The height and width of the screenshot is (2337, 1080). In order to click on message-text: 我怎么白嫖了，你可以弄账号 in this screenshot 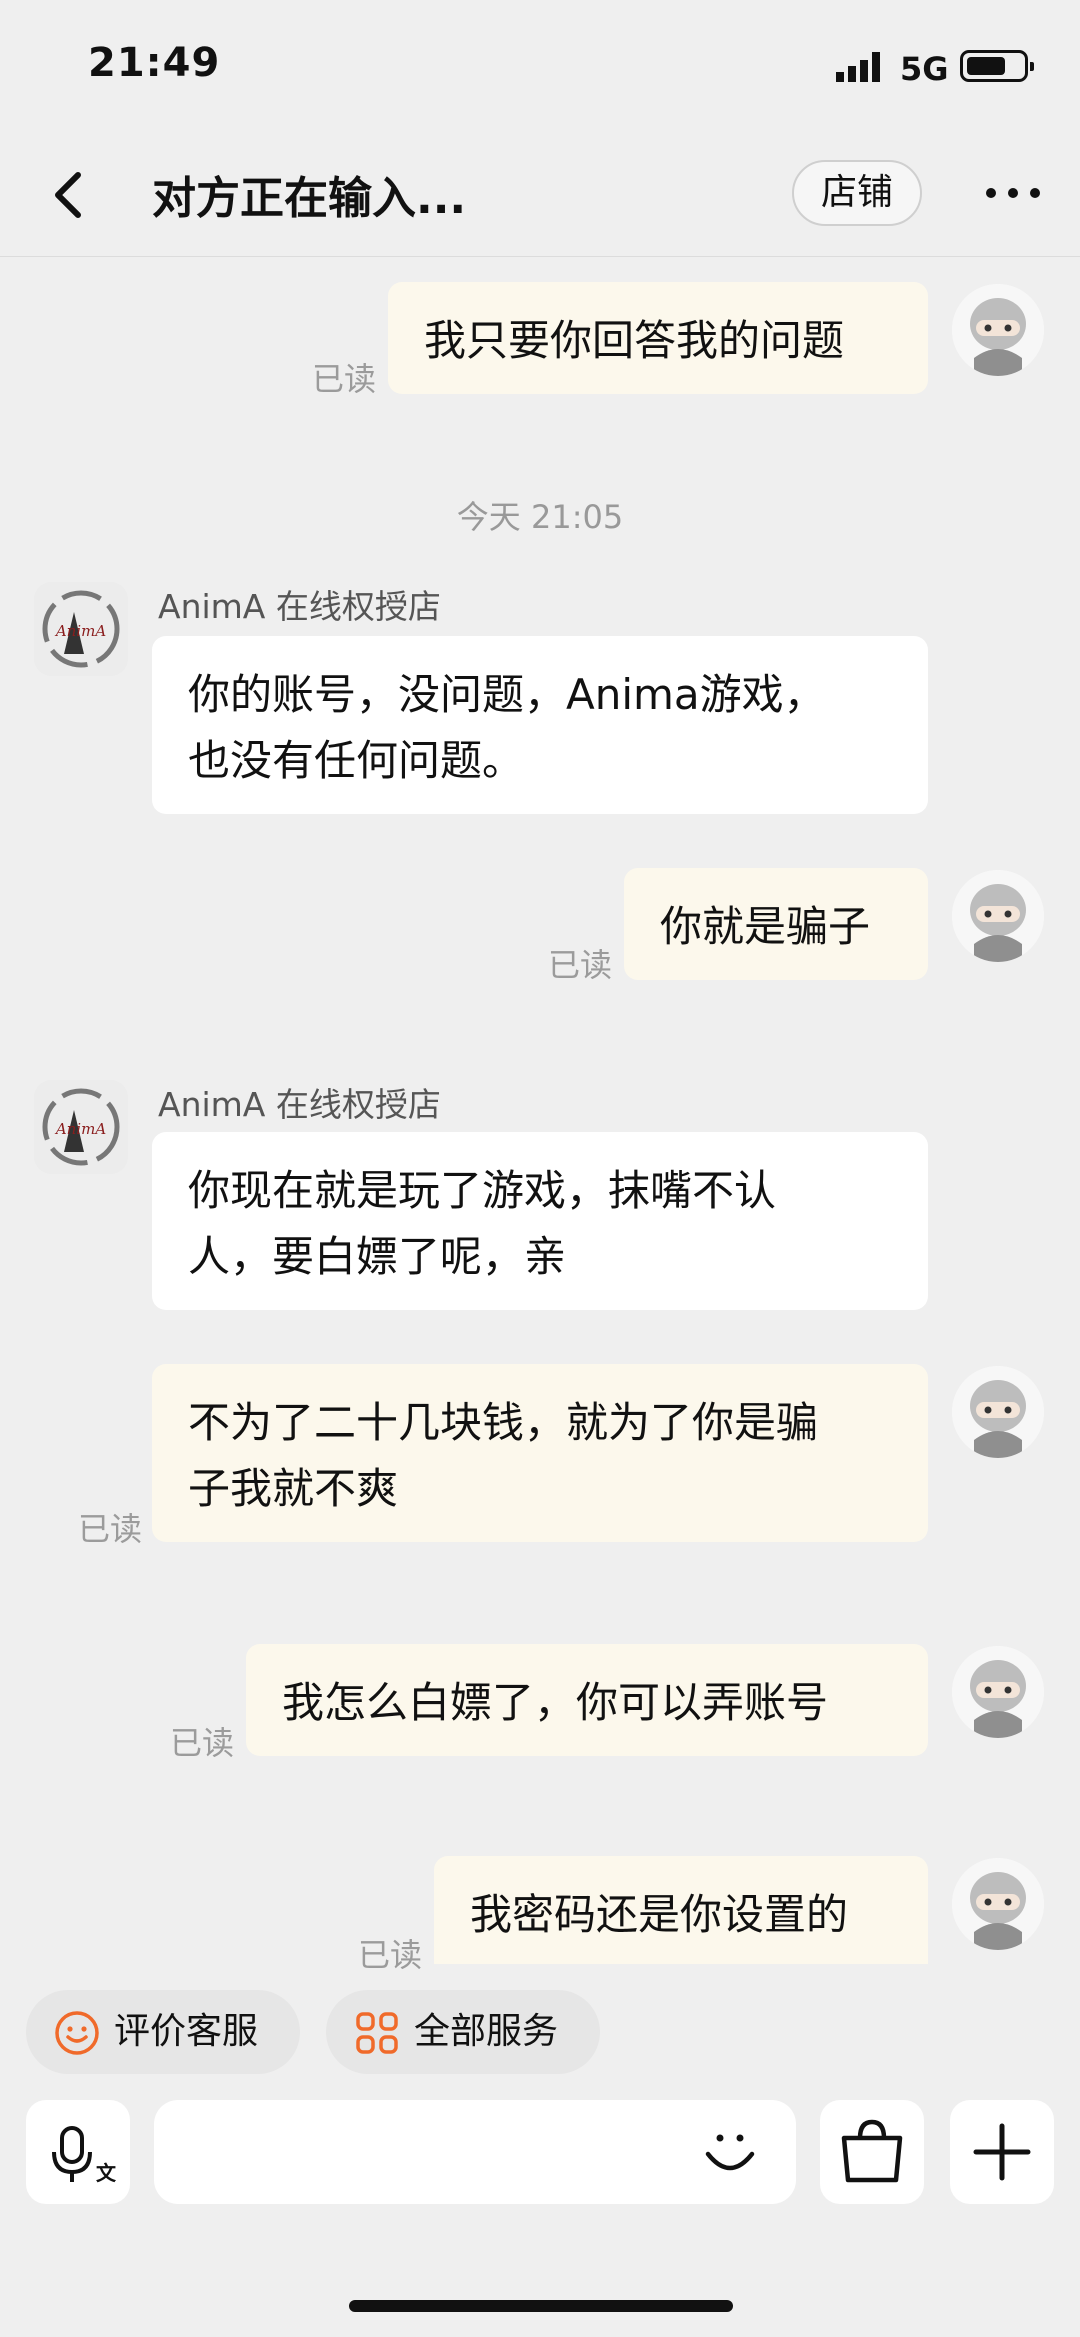, I will do `click(555, 1702)`.